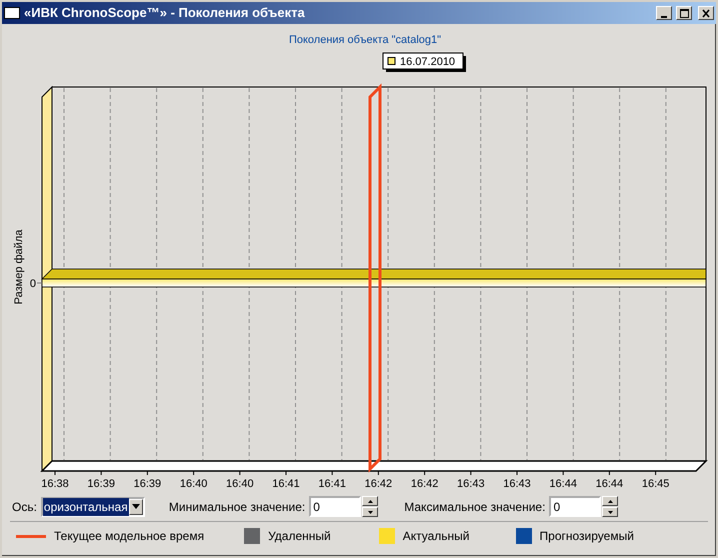 This screenshot has width=718, height=558. Describe the element at coordinates (55, 484) in the screenshot. I see `x-tick-label: 16:38` at that location.